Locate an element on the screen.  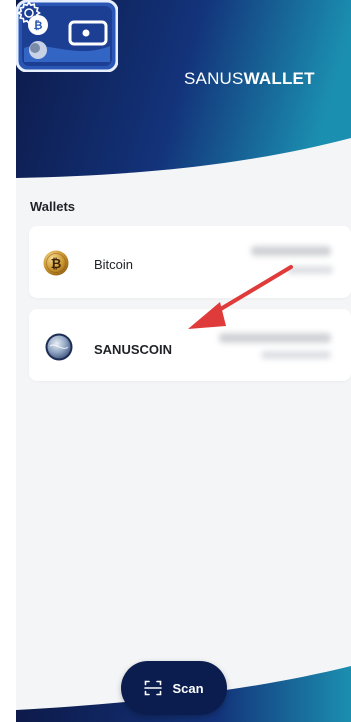
scan-button-label: Scan is located at coordinates (188, 688).